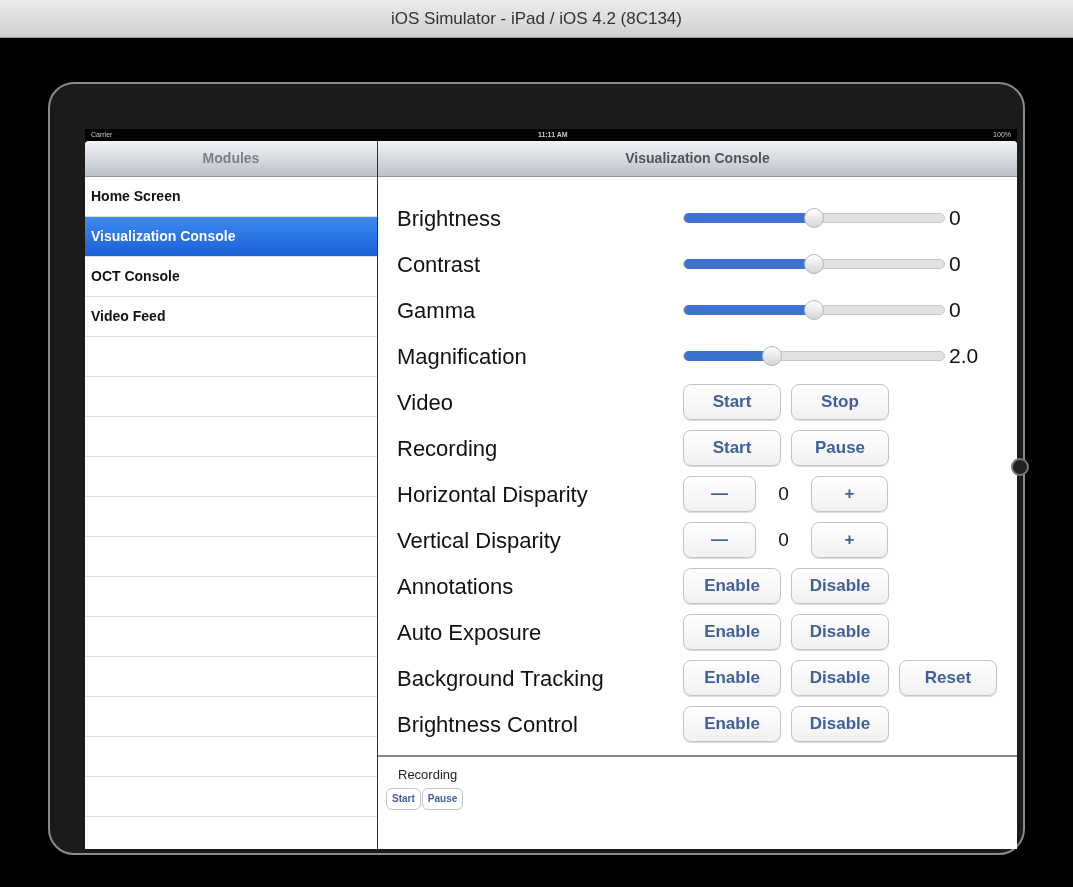  What do you see at coordinates (840, 448) in the screenshot?
I see `action-button: Pause` at bounding box center [840, 448].